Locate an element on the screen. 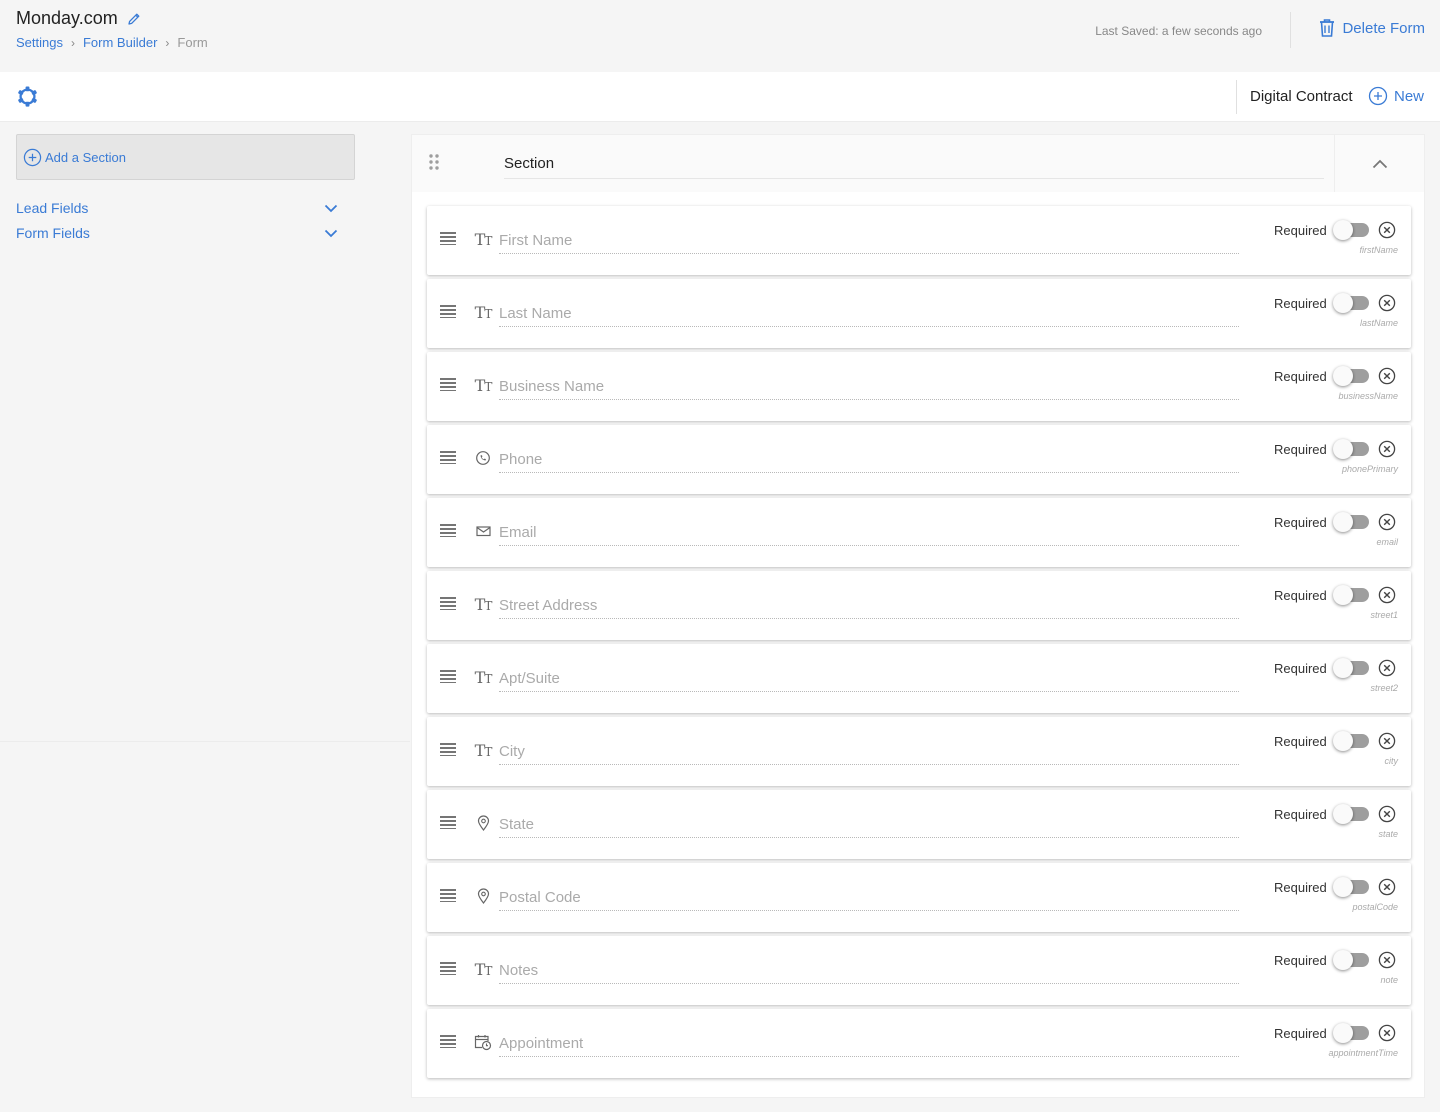 This screenshot has height=1112, width=1440. drag-grip-icon is located at coordinates (434, 162).